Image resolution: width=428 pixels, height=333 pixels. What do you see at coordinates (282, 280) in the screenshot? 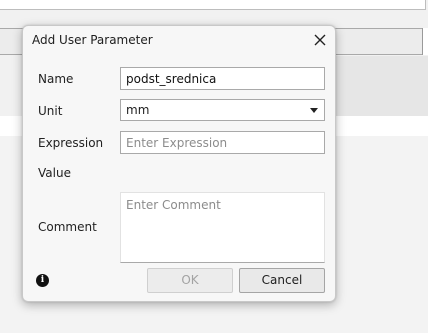
I see `cancel-button: Cancel` at bounding box center [282, 280].